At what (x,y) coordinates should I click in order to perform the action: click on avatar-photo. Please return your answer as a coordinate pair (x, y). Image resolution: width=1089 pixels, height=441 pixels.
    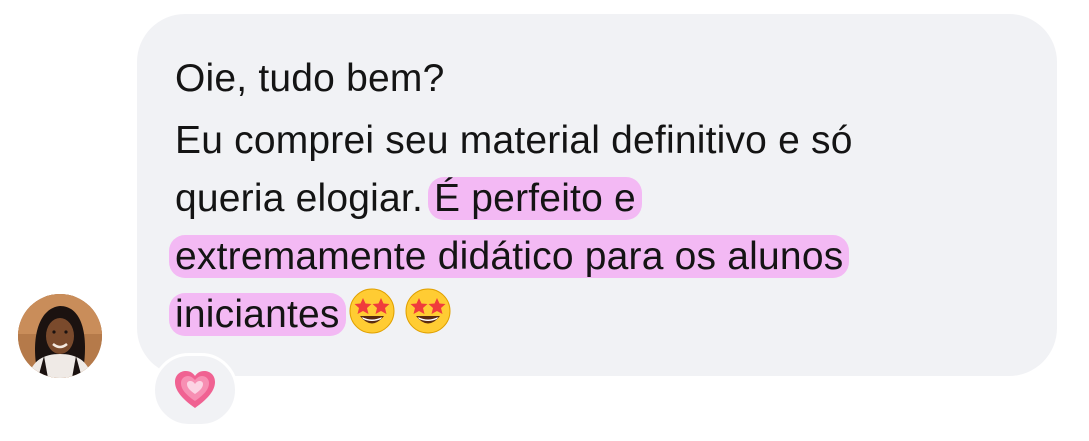
    Looking at the image, I should click on (60, 336).